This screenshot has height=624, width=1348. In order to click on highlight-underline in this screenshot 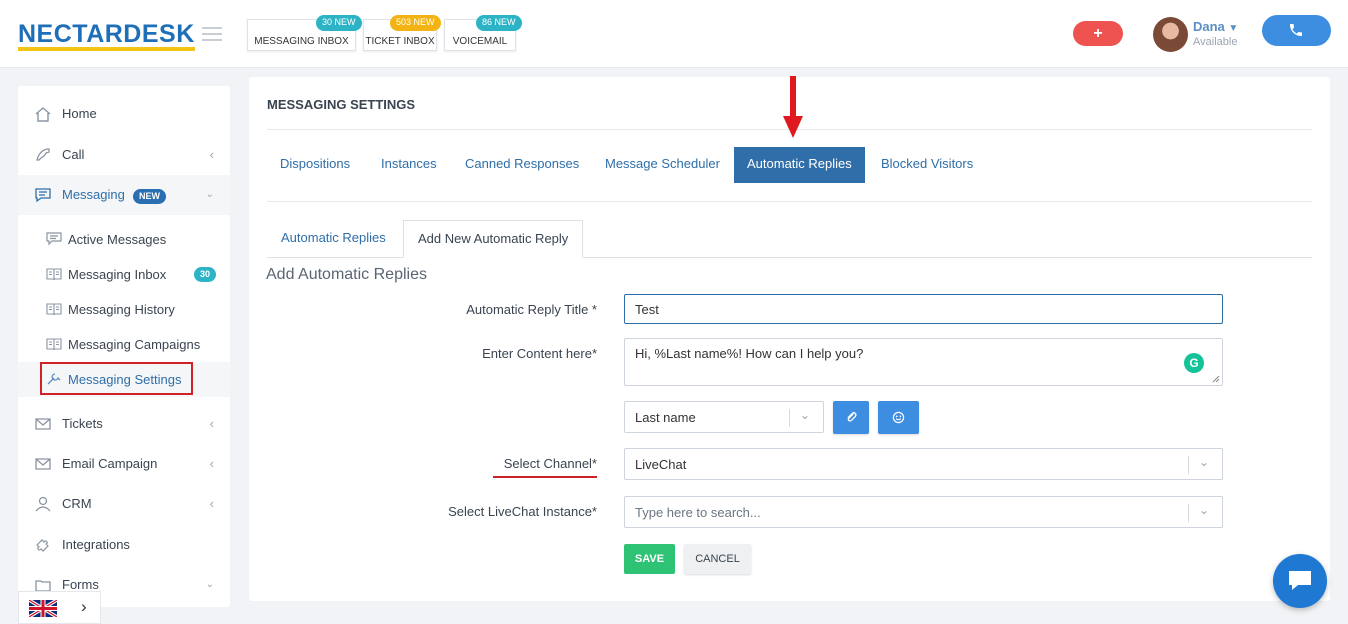, I will do `click(545, 477)`.